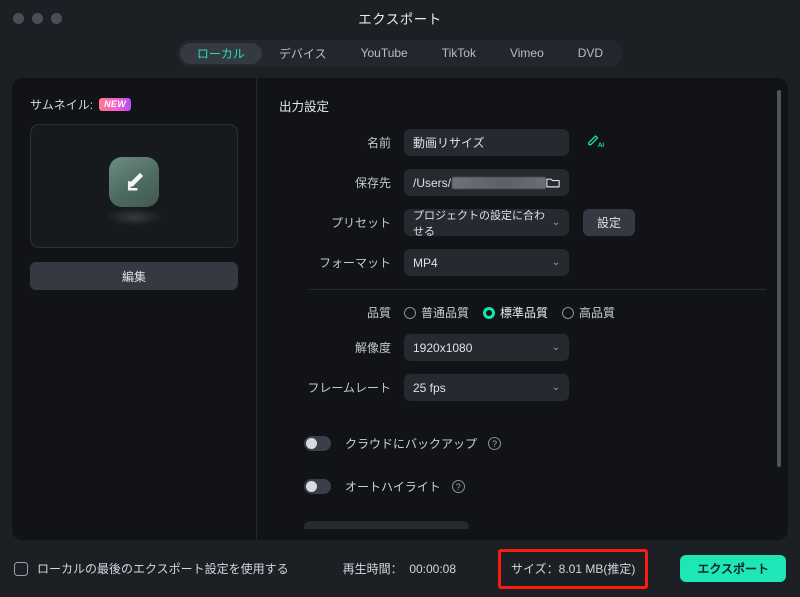 The image size is (800, 597). What do you see at coordinates (411, 444) in the screenshot?
I see `cloud-backup-label: クラウドにバックアップ` at bounding box center [411, 444].